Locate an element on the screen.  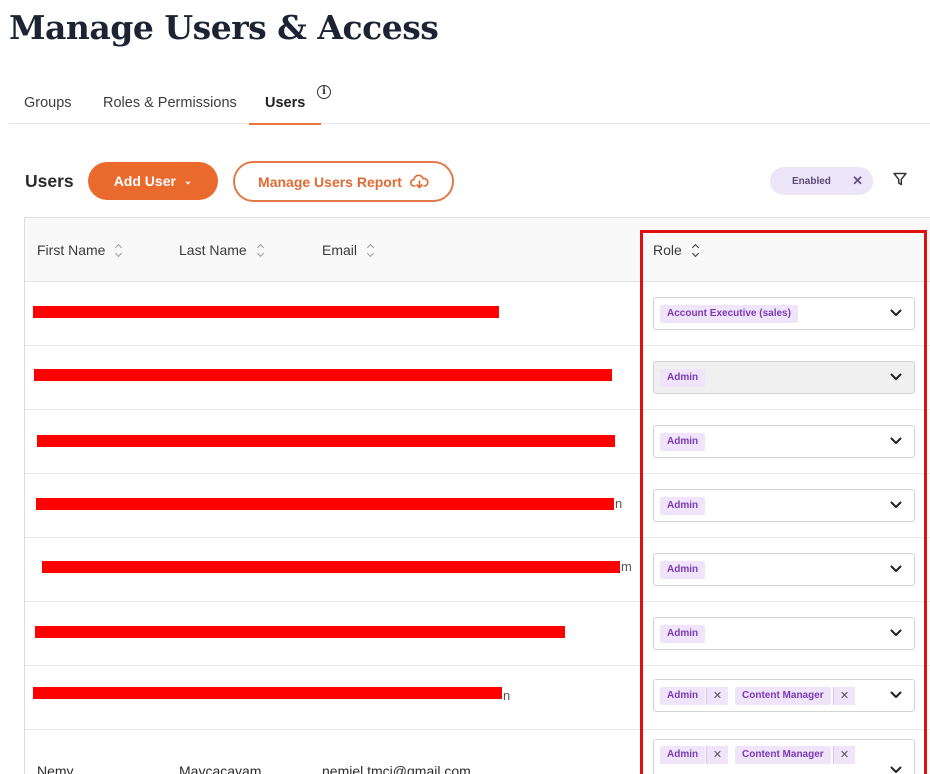
filter-icon is located at coordinates (900, 179).